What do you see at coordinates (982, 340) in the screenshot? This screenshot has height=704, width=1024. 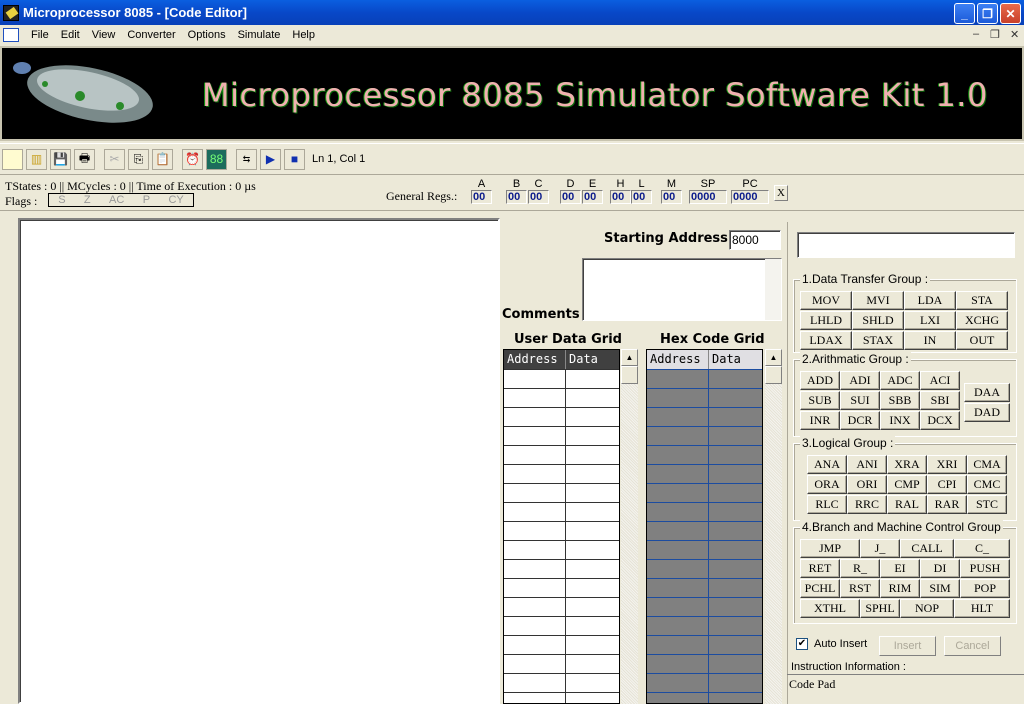 I see `instr-out-button: OUT` at bounding box center [982, 340].